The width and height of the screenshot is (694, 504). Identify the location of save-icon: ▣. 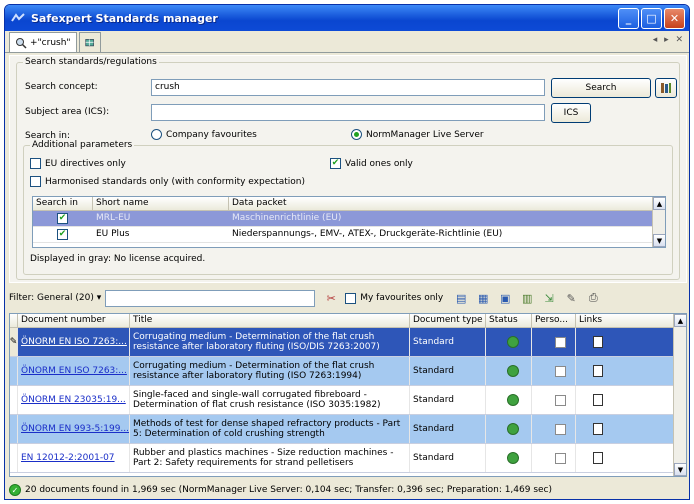
(505, 298).